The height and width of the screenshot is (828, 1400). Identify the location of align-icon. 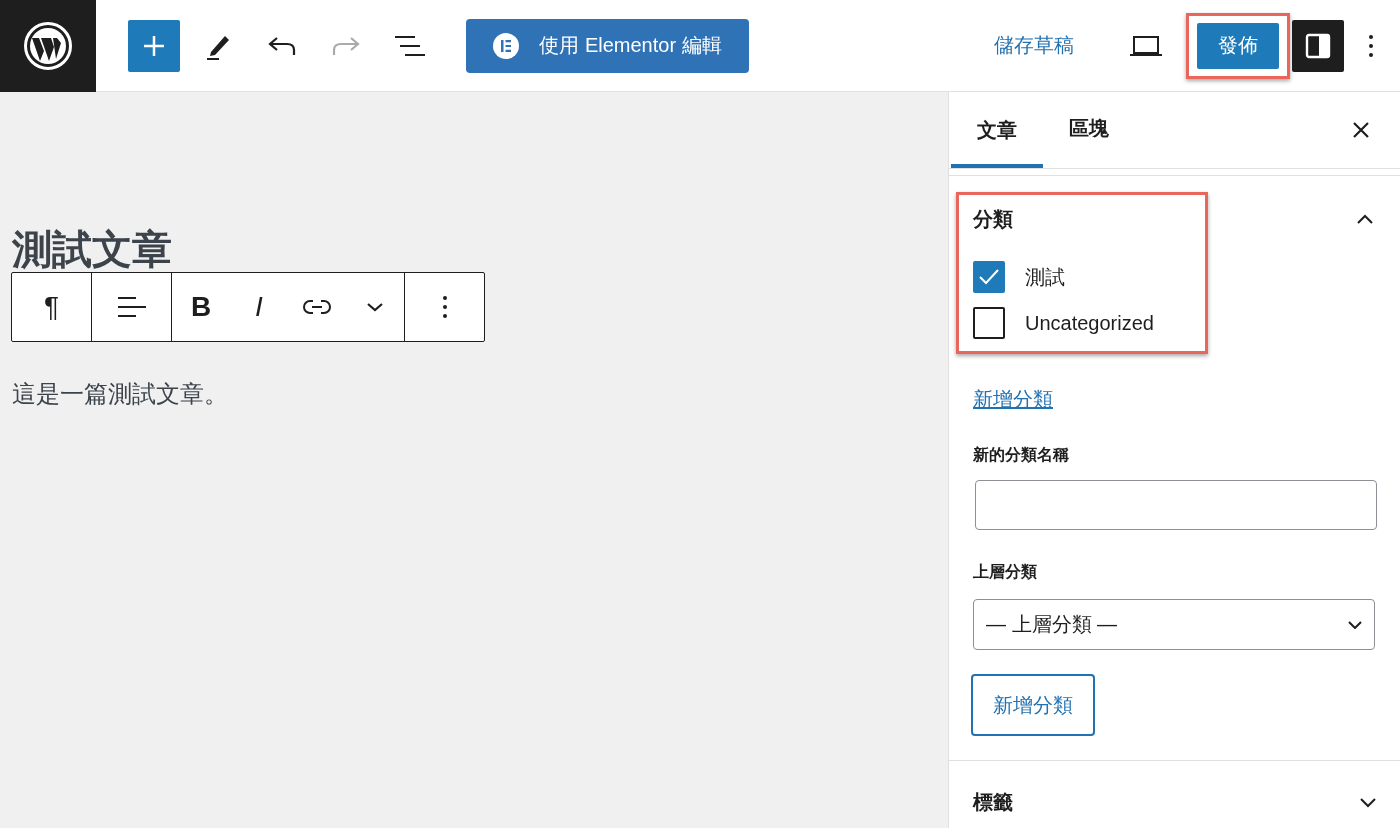
(131, 307).